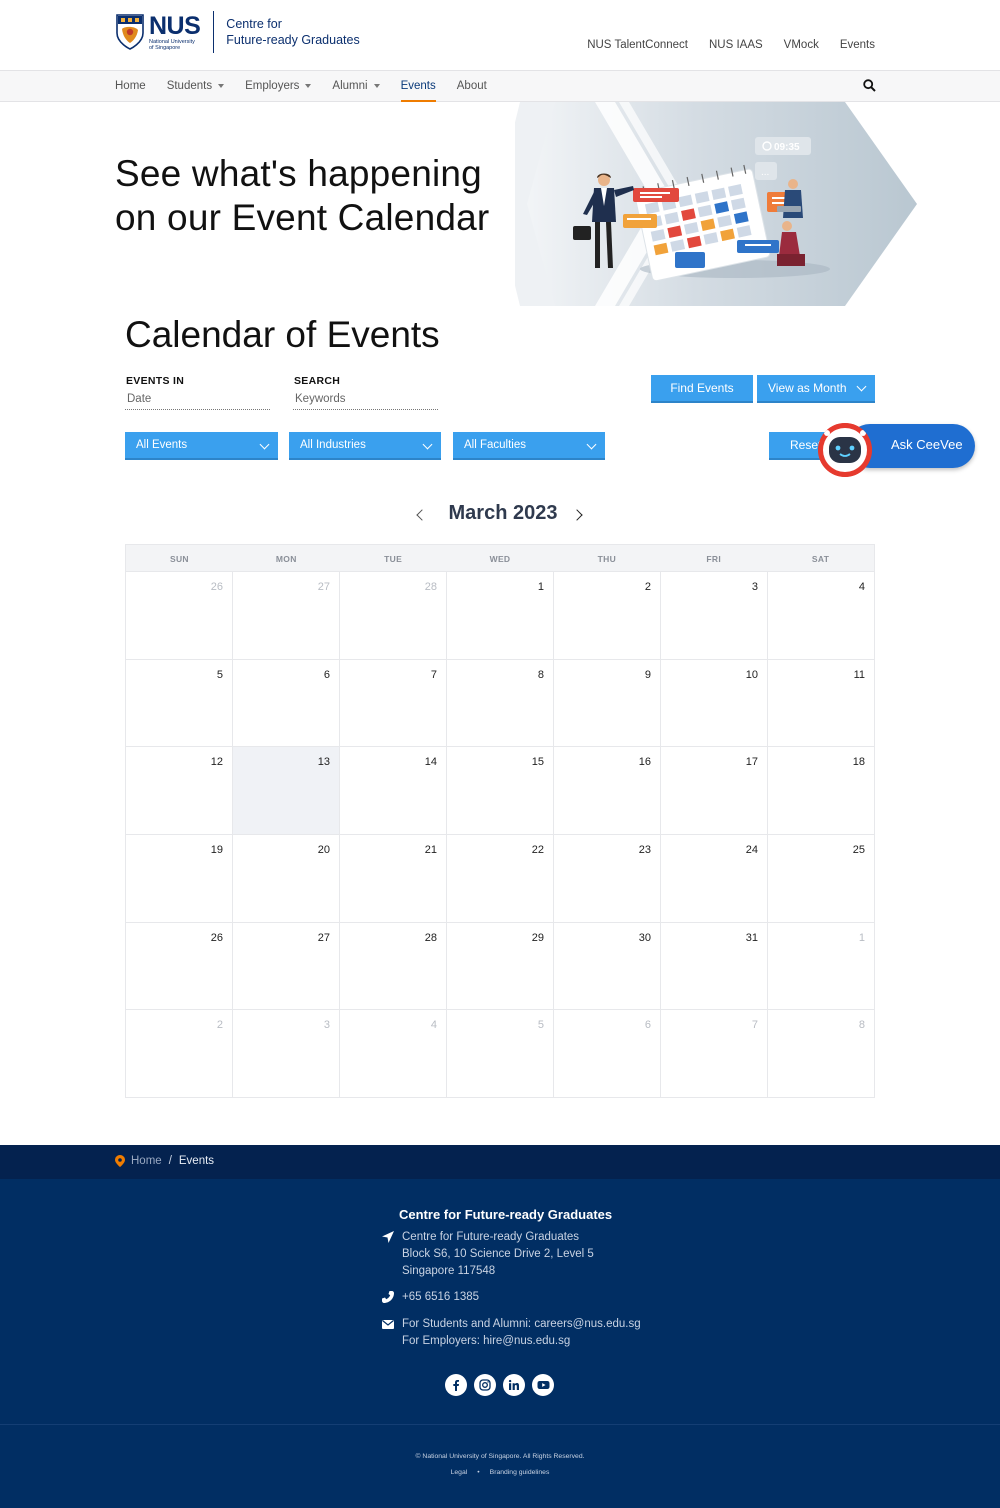 This screenshot has height=1508, width=1000. Describe the element at coordinates (543, 1385) in the screenshot. I see `youtube-icon` at that location.